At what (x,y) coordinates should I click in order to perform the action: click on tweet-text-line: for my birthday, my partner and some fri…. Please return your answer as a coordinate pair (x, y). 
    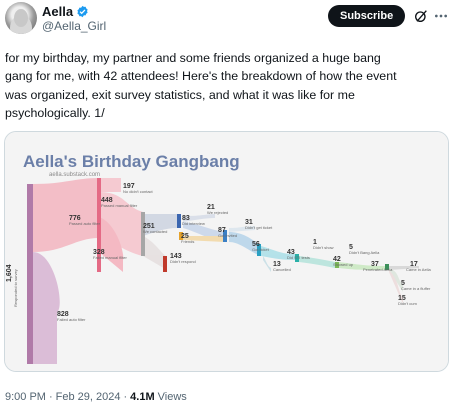
    Looking at the image, I should click on (193, 58).